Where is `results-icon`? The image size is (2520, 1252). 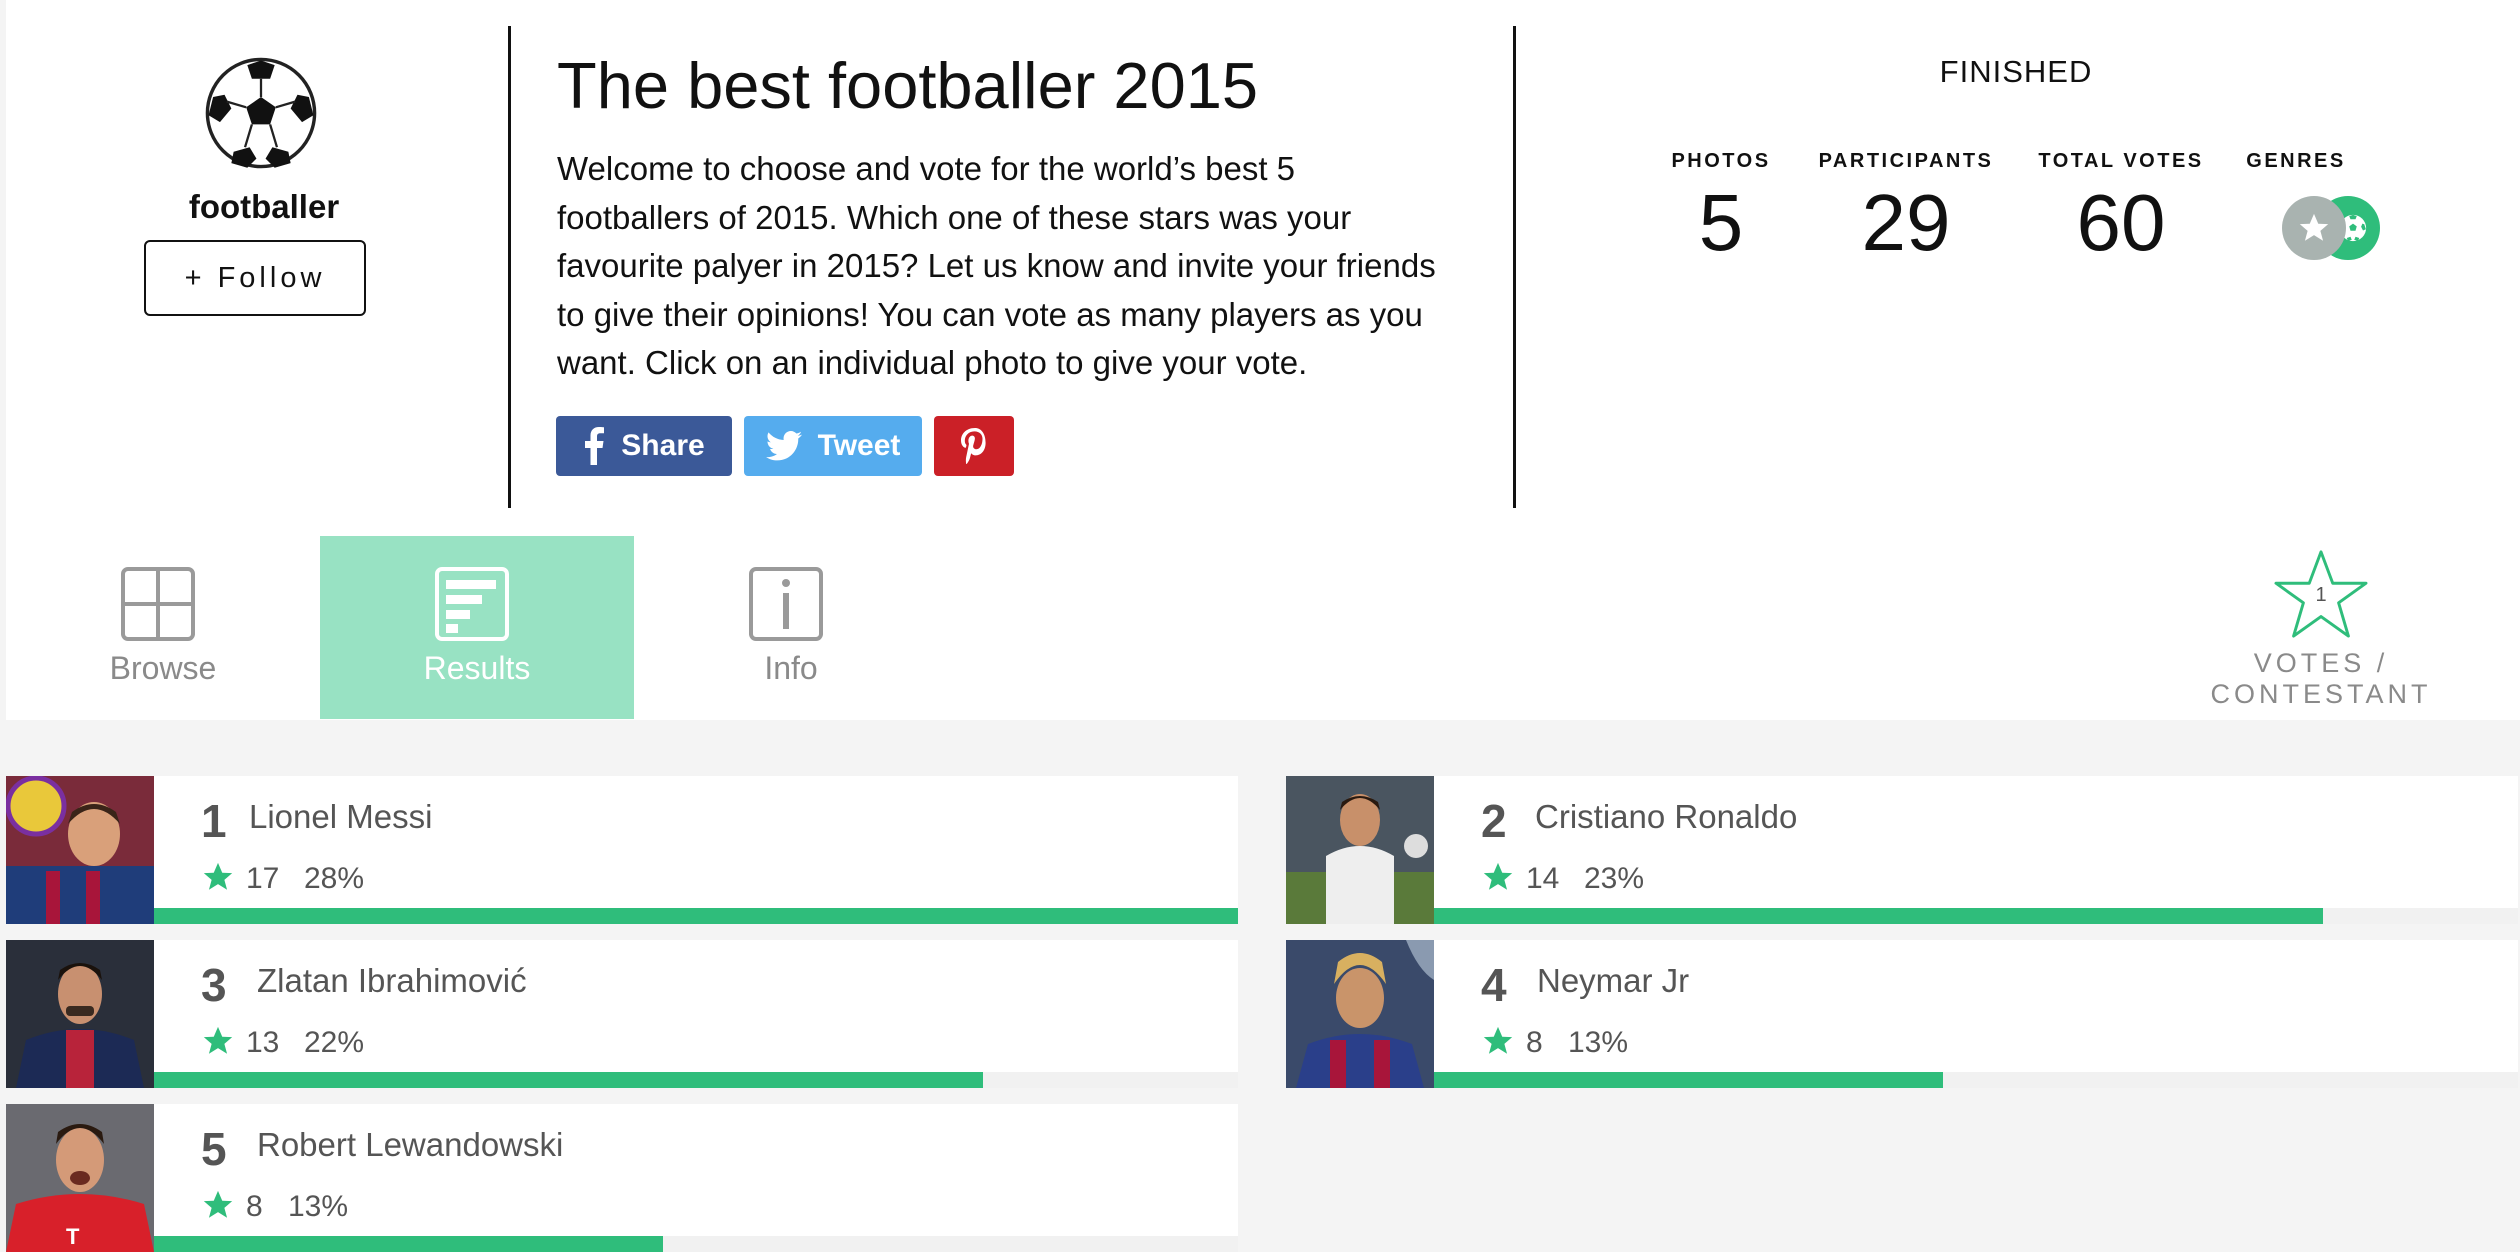
results-icon is located at coordinates (472, 604).